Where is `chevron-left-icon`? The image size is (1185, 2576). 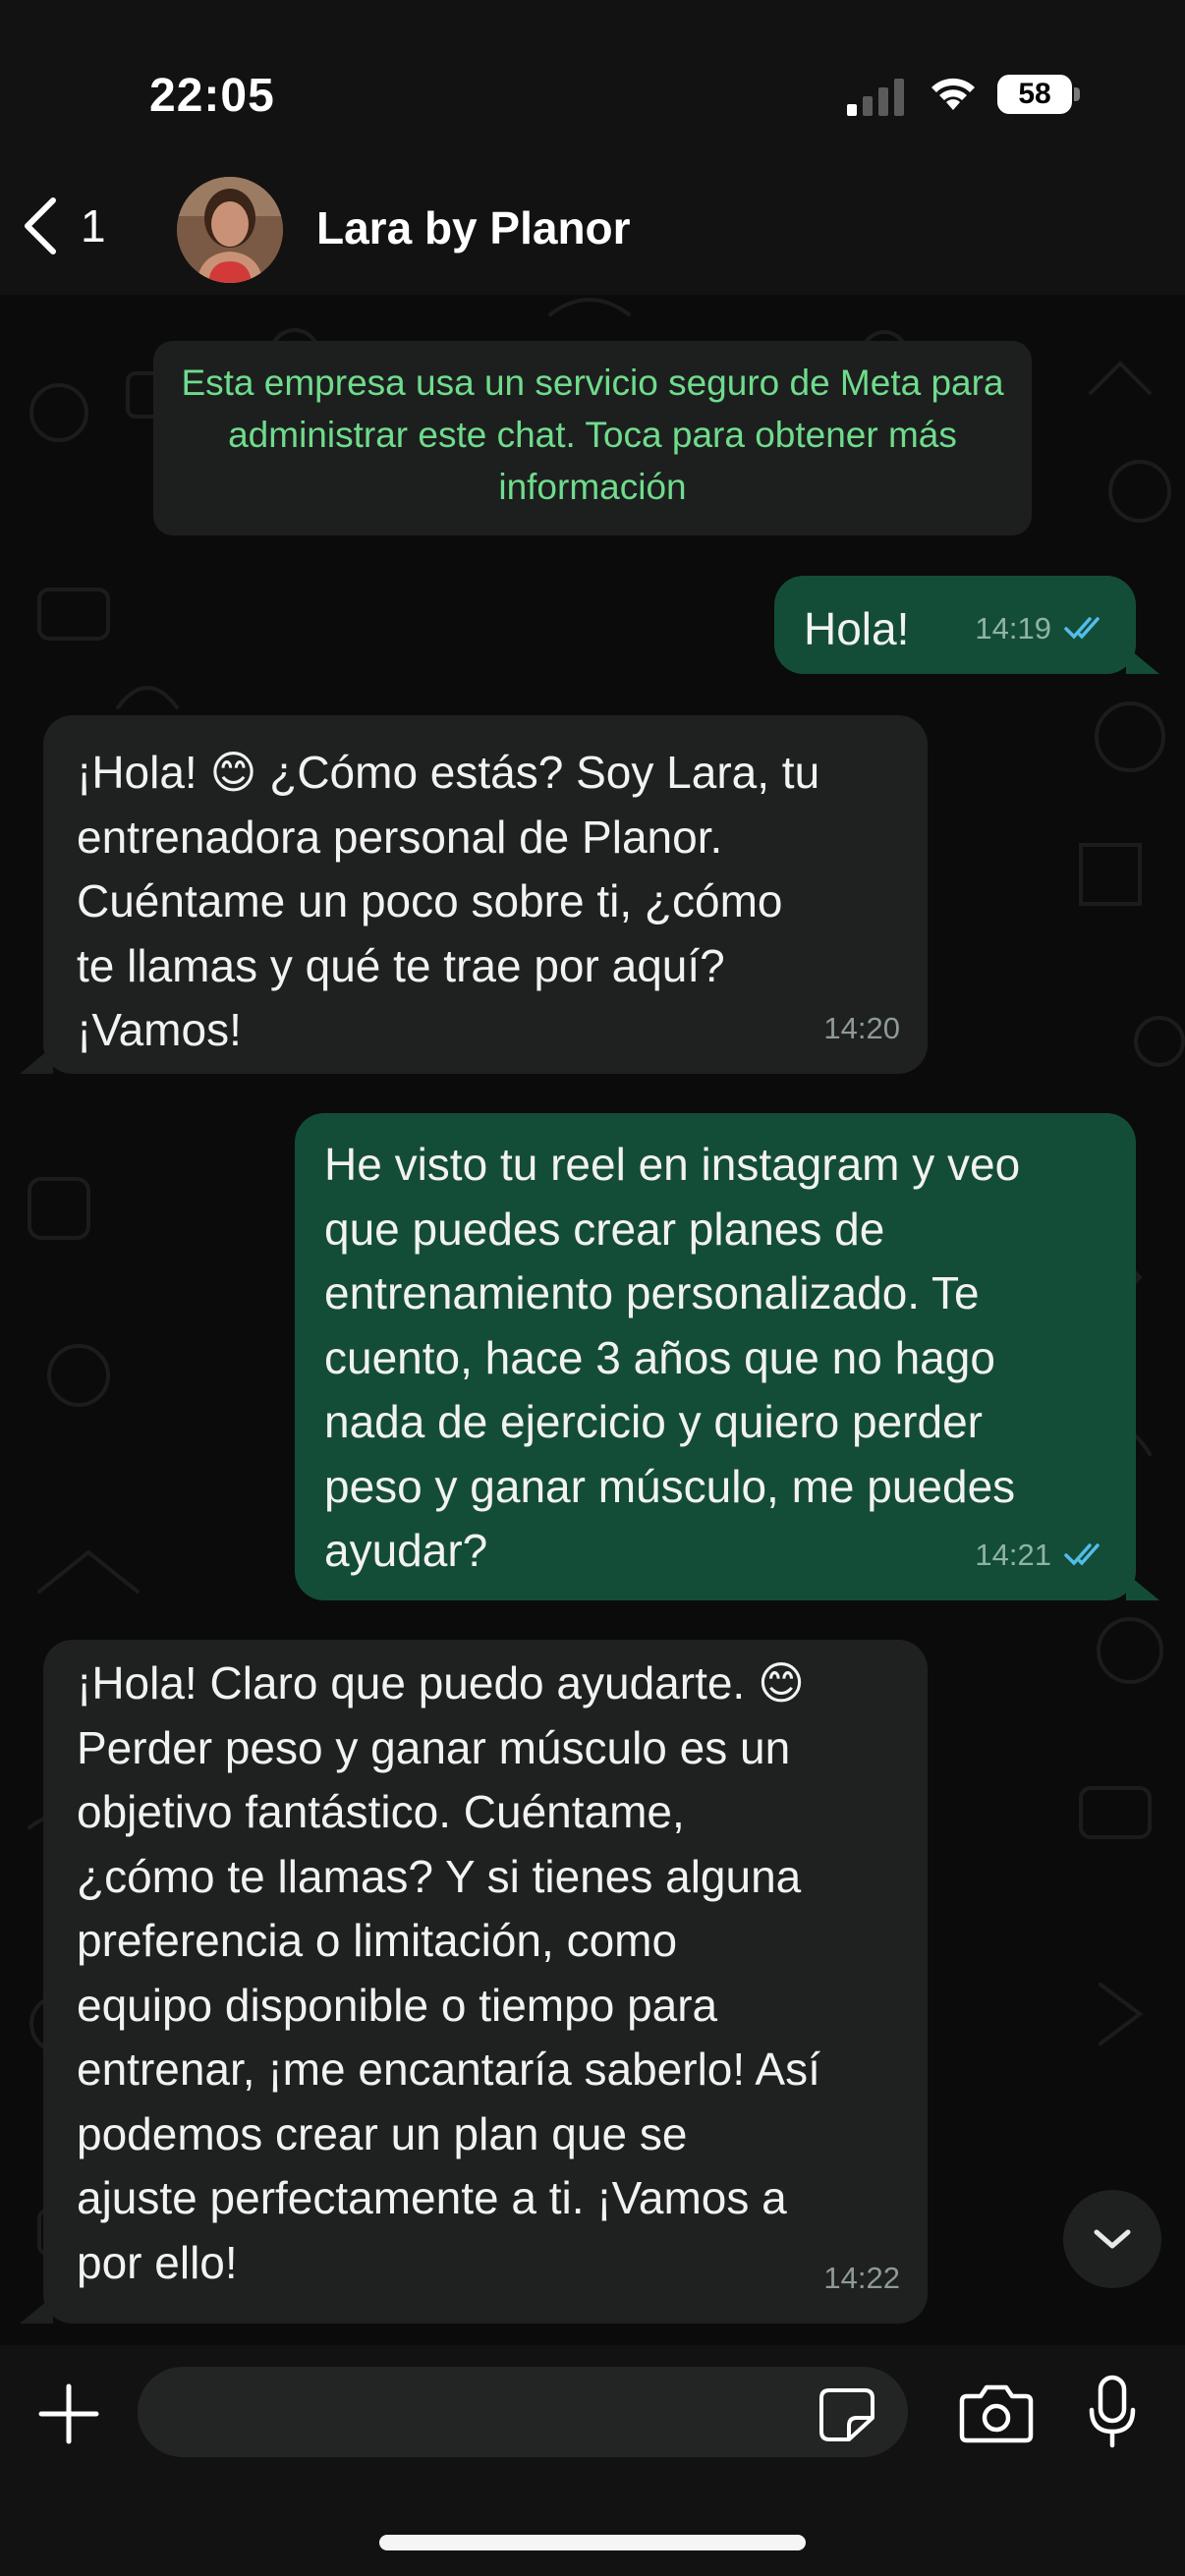
chevron-left-icon is located at coordinates (41, 225).